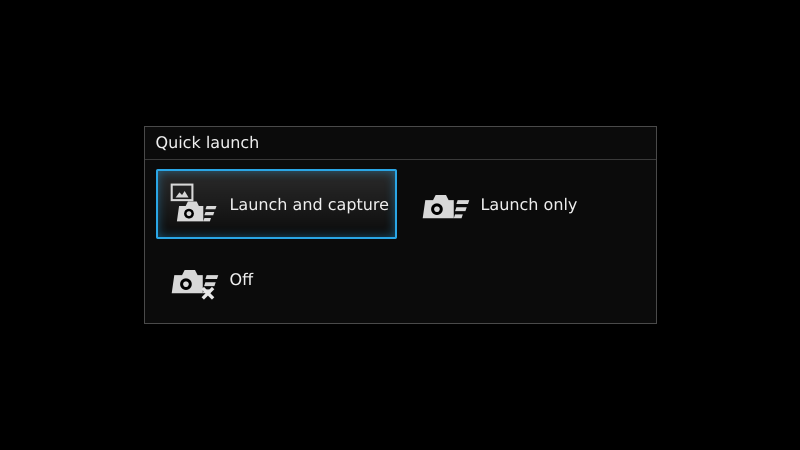  Describe the element at coordinates (400, 143) in the screenshot. I see `dialog-title: Quick launch` at that location.